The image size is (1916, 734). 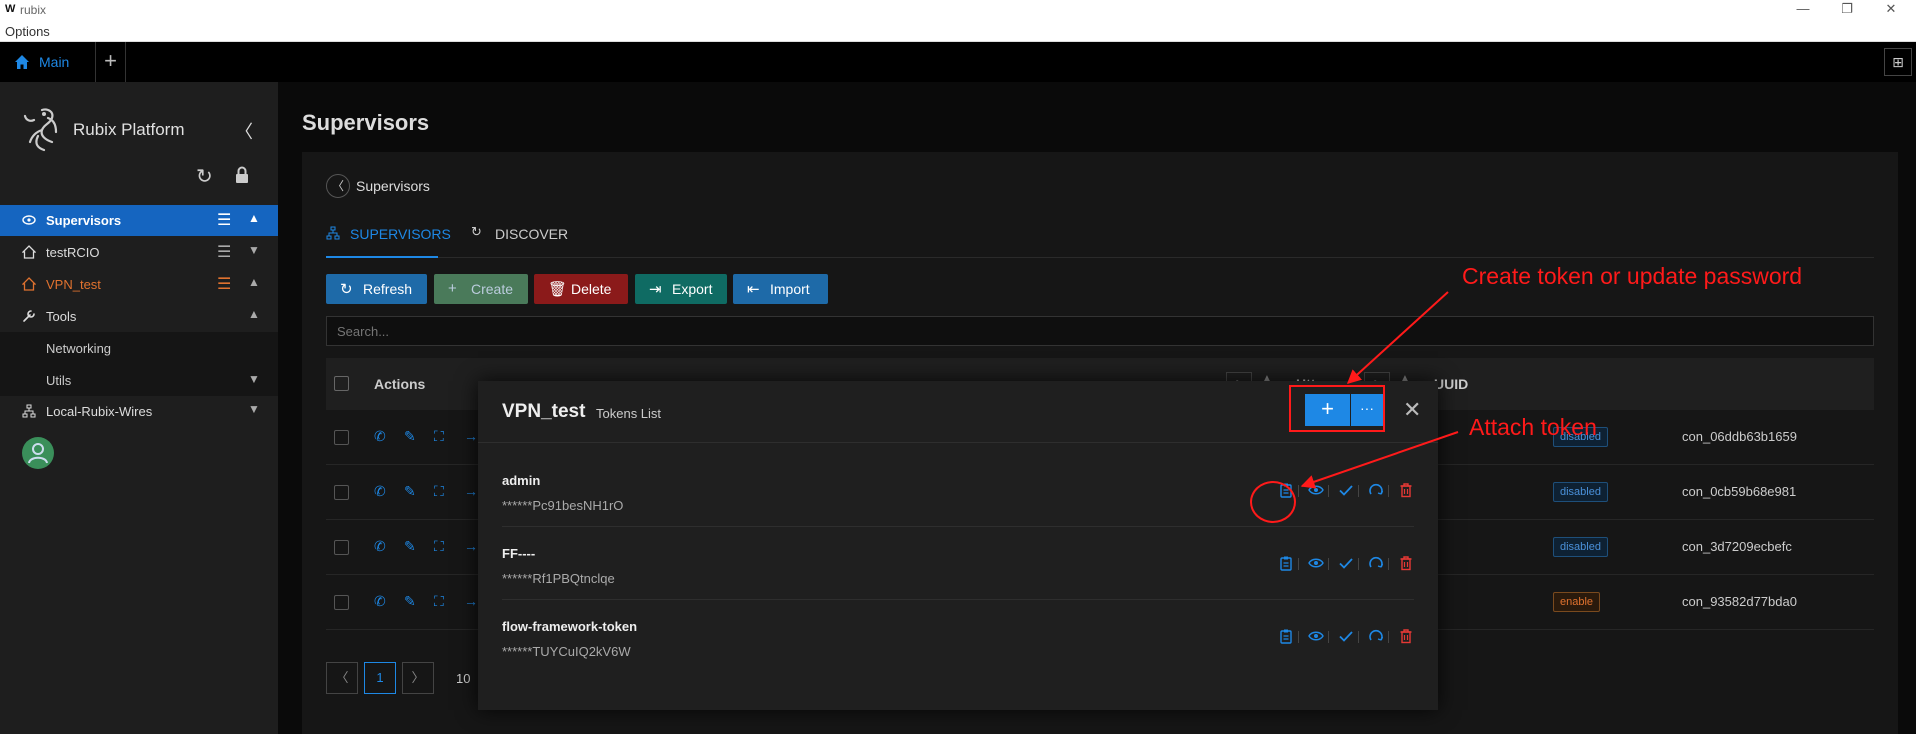 I want to click on avatar, so click(x=38, y=453).